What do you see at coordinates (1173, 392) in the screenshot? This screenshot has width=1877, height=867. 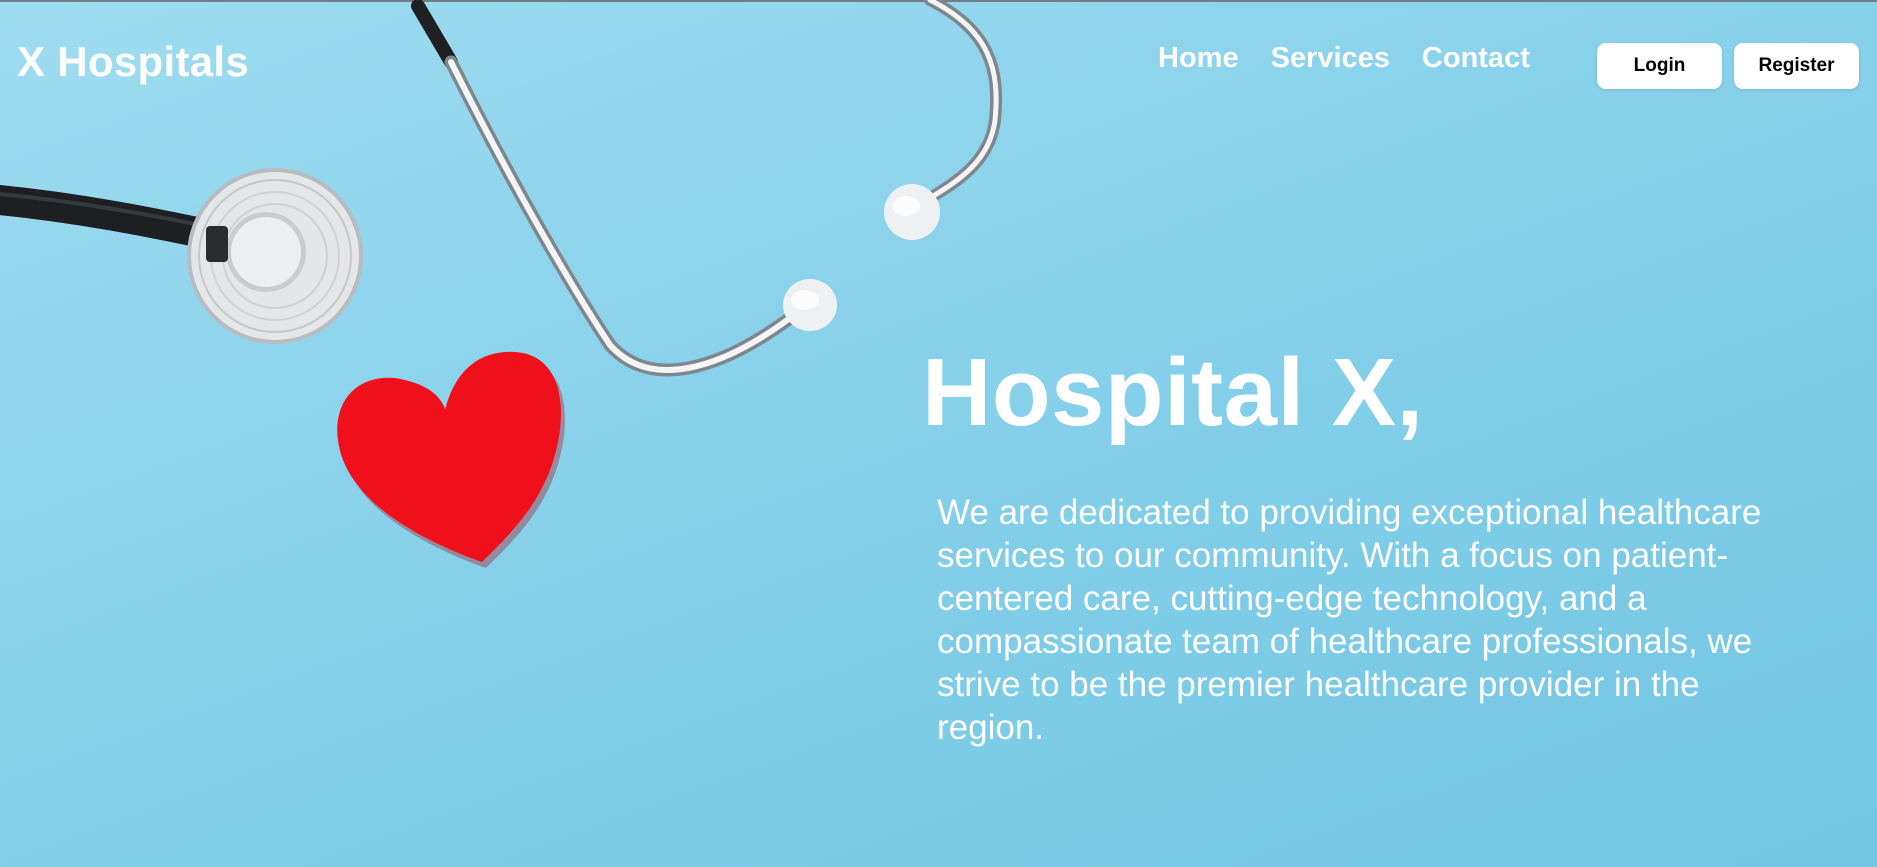 I see `hero-title: Hospital X,` at bounding box center [1173, 392].